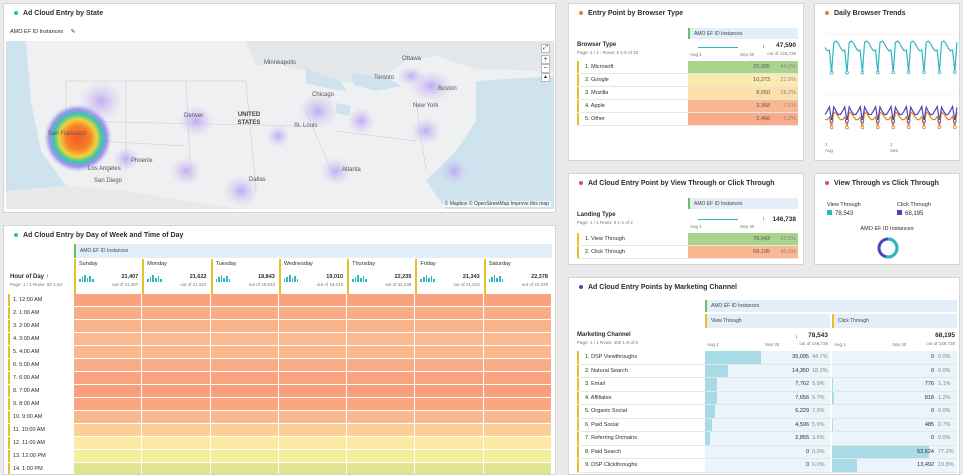 This screenshot has height=475, width=963. I want to click on table-row: 7. Referring Domains 2,855 3.6% 0 0.0%, so click(767, 439).